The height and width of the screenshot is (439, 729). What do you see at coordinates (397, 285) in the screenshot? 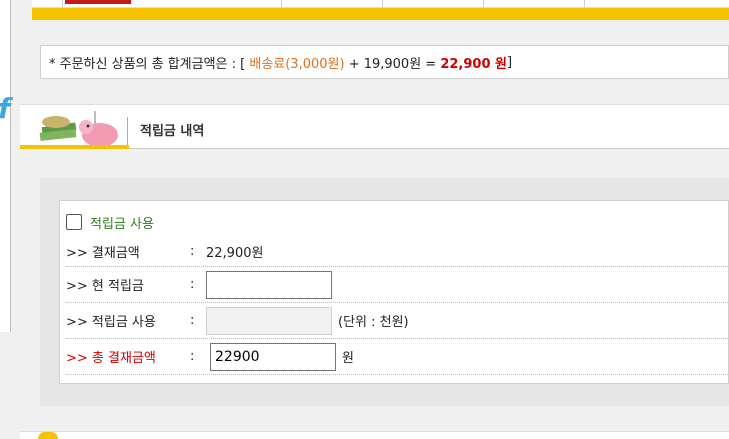
I see `current-points-row: >> 현 적립금 :` at bounding box center [397, 285].